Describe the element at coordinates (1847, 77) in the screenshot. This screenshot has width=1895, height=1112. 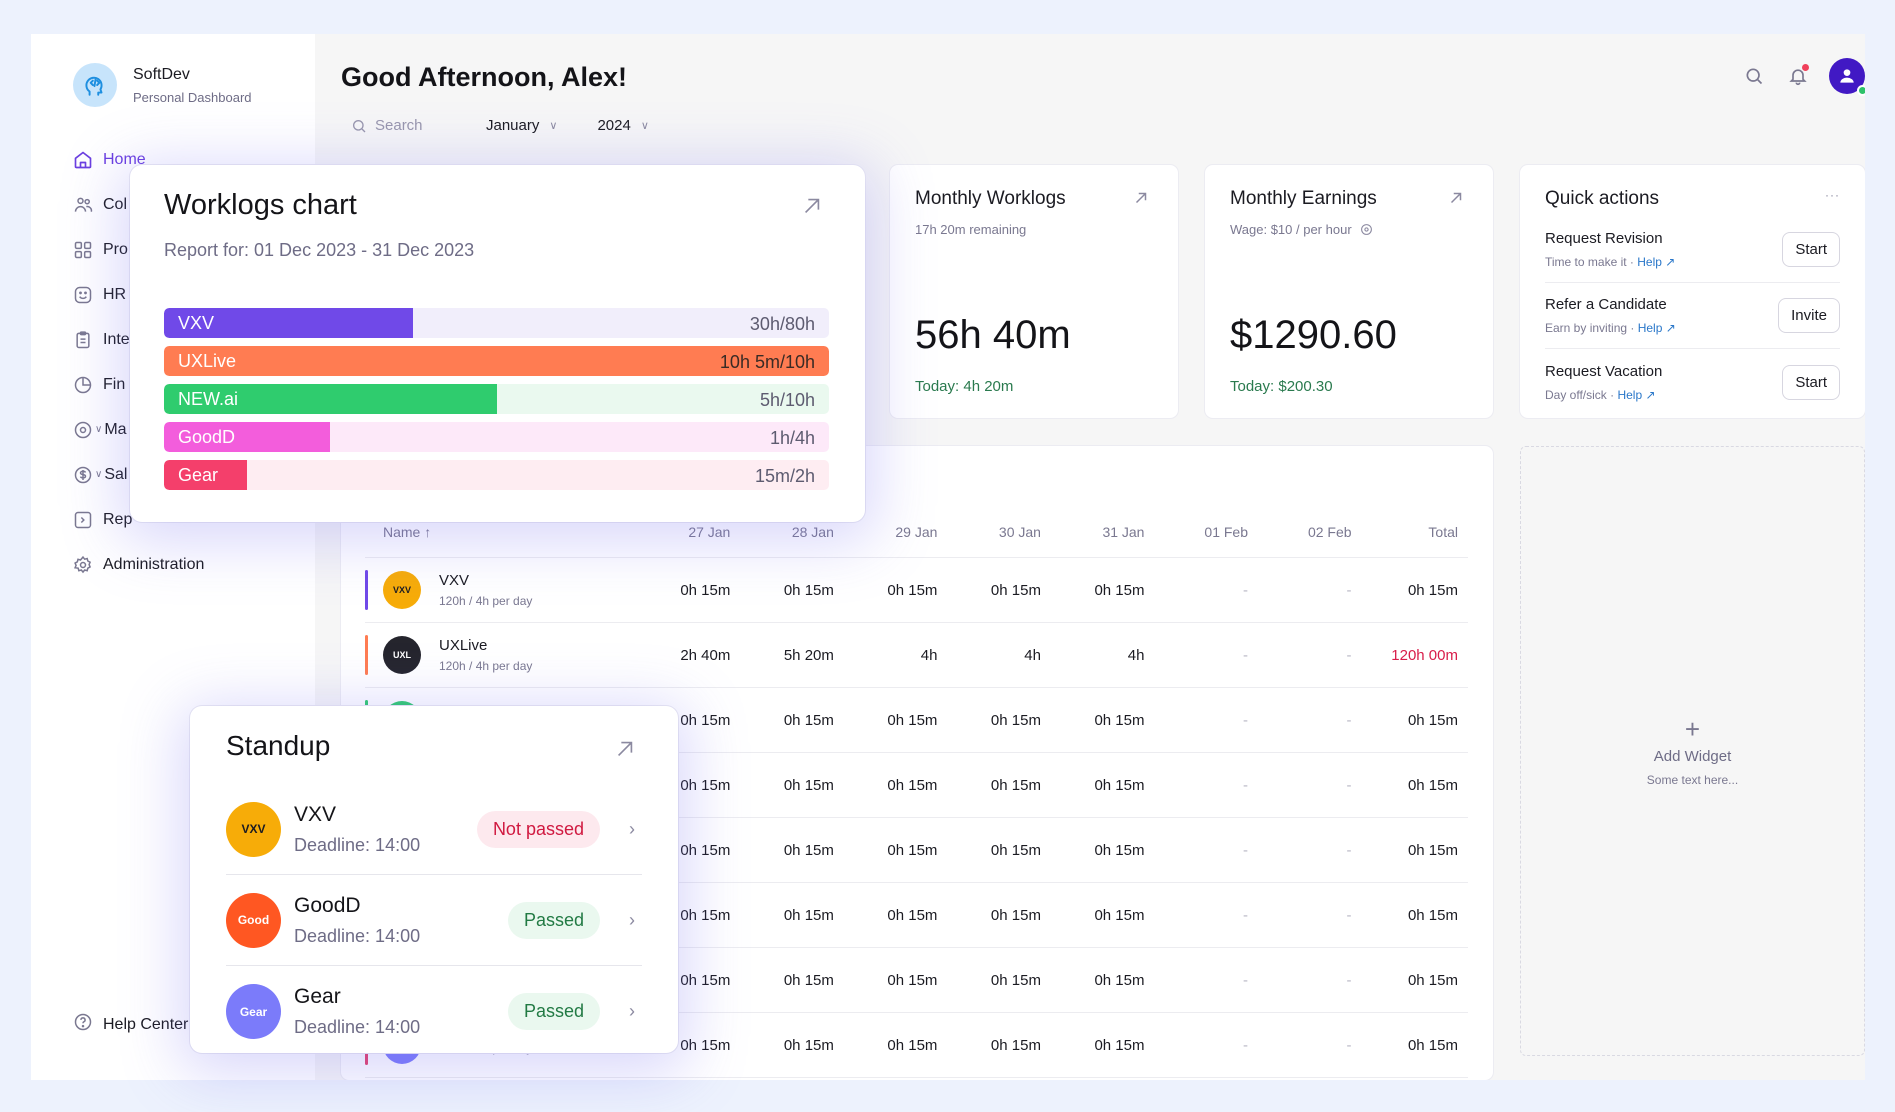
I see `avatar` at that location.